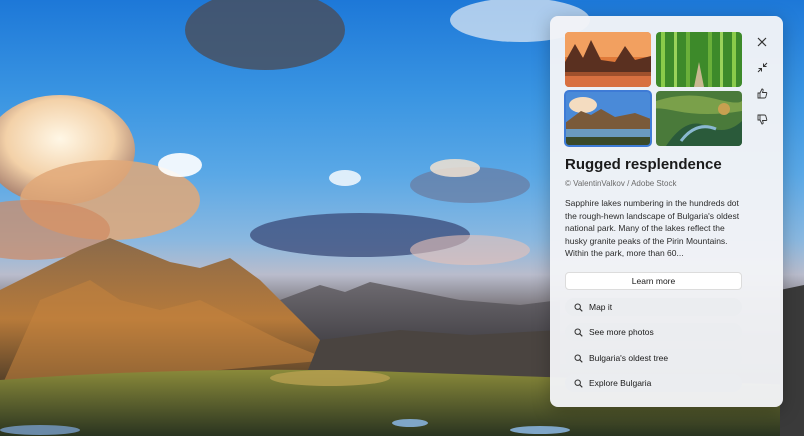  I want to click on suggestion-label: See more photos, so click(621, 332).